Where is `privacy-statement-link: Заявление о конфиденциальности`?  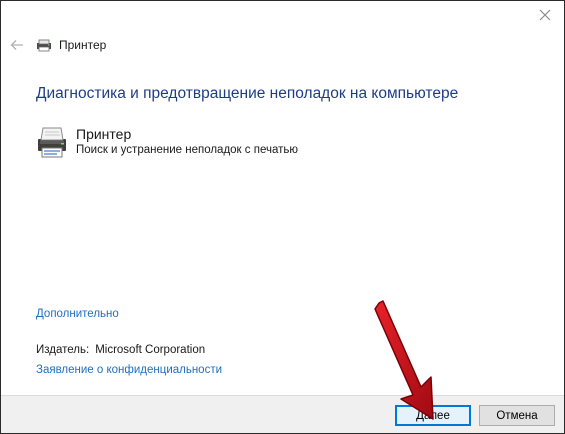 privacy-statement-link: Заявление о конфиденциальности is located at coordinates (129, 370).